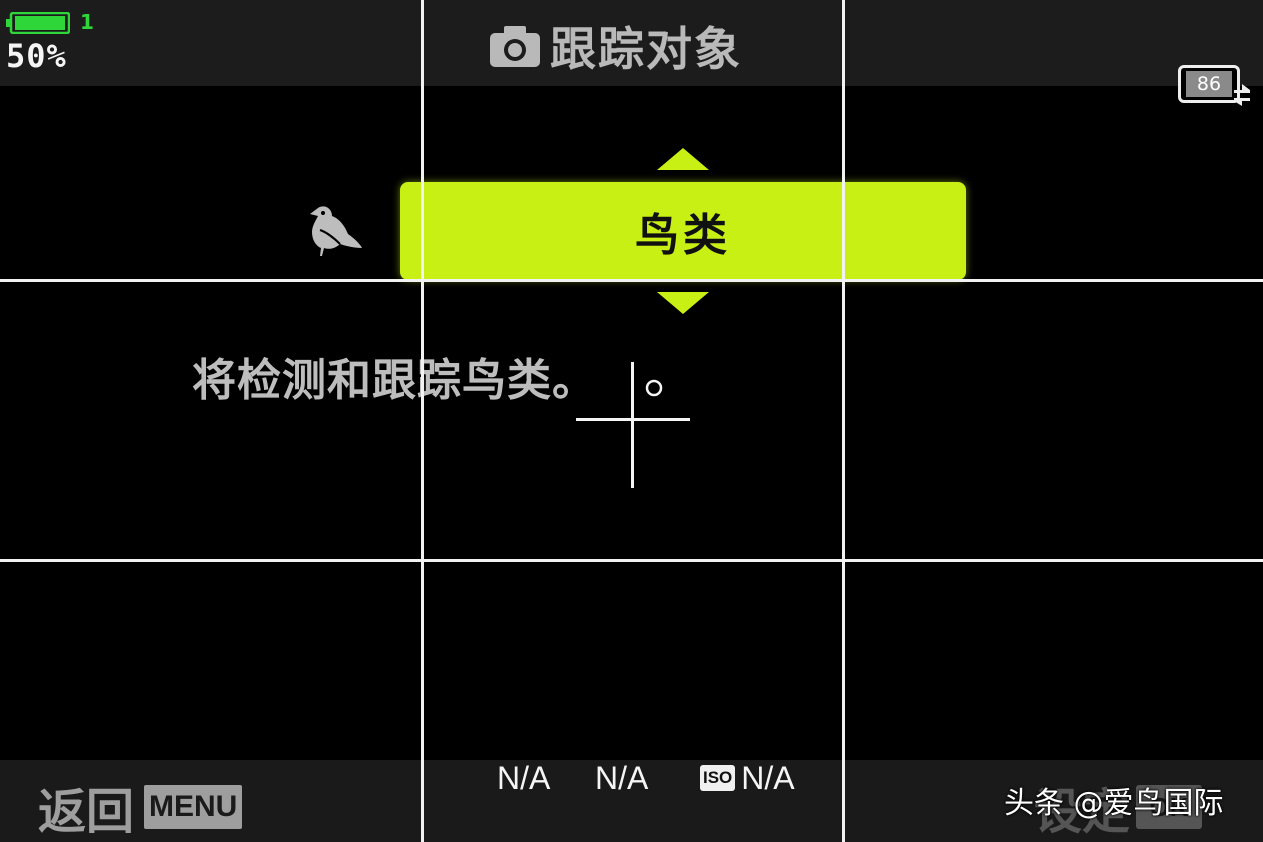 The image size is (1263, 842). I want to click on remaining-shots-count: 86, so click(1209, 84).